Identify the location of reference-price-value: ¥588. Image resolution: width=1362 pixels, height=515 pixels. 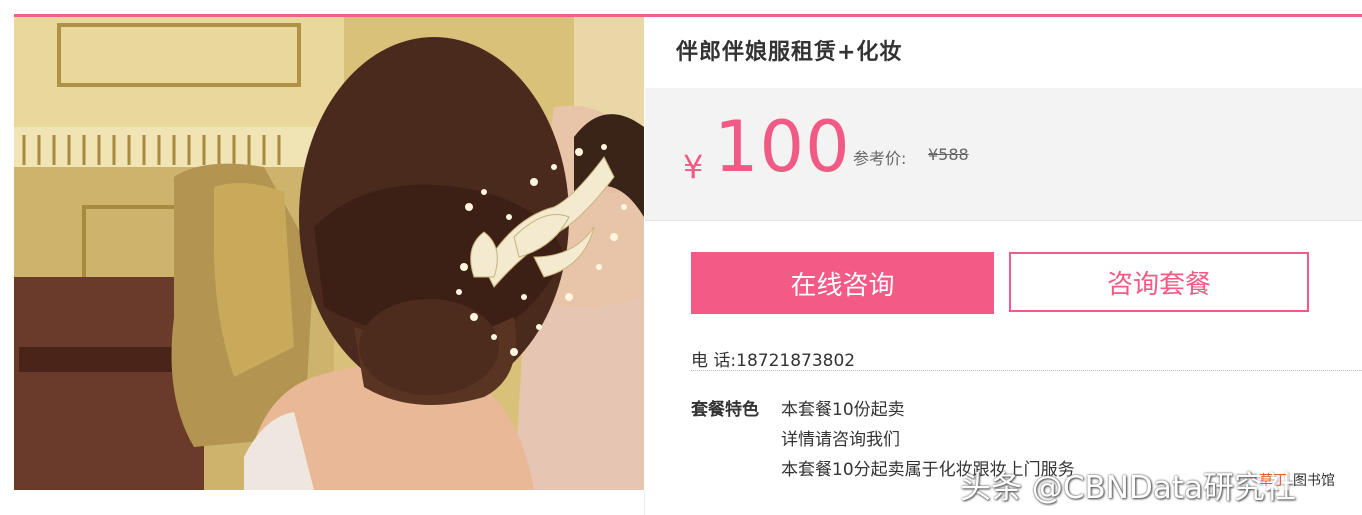
(948, 154).